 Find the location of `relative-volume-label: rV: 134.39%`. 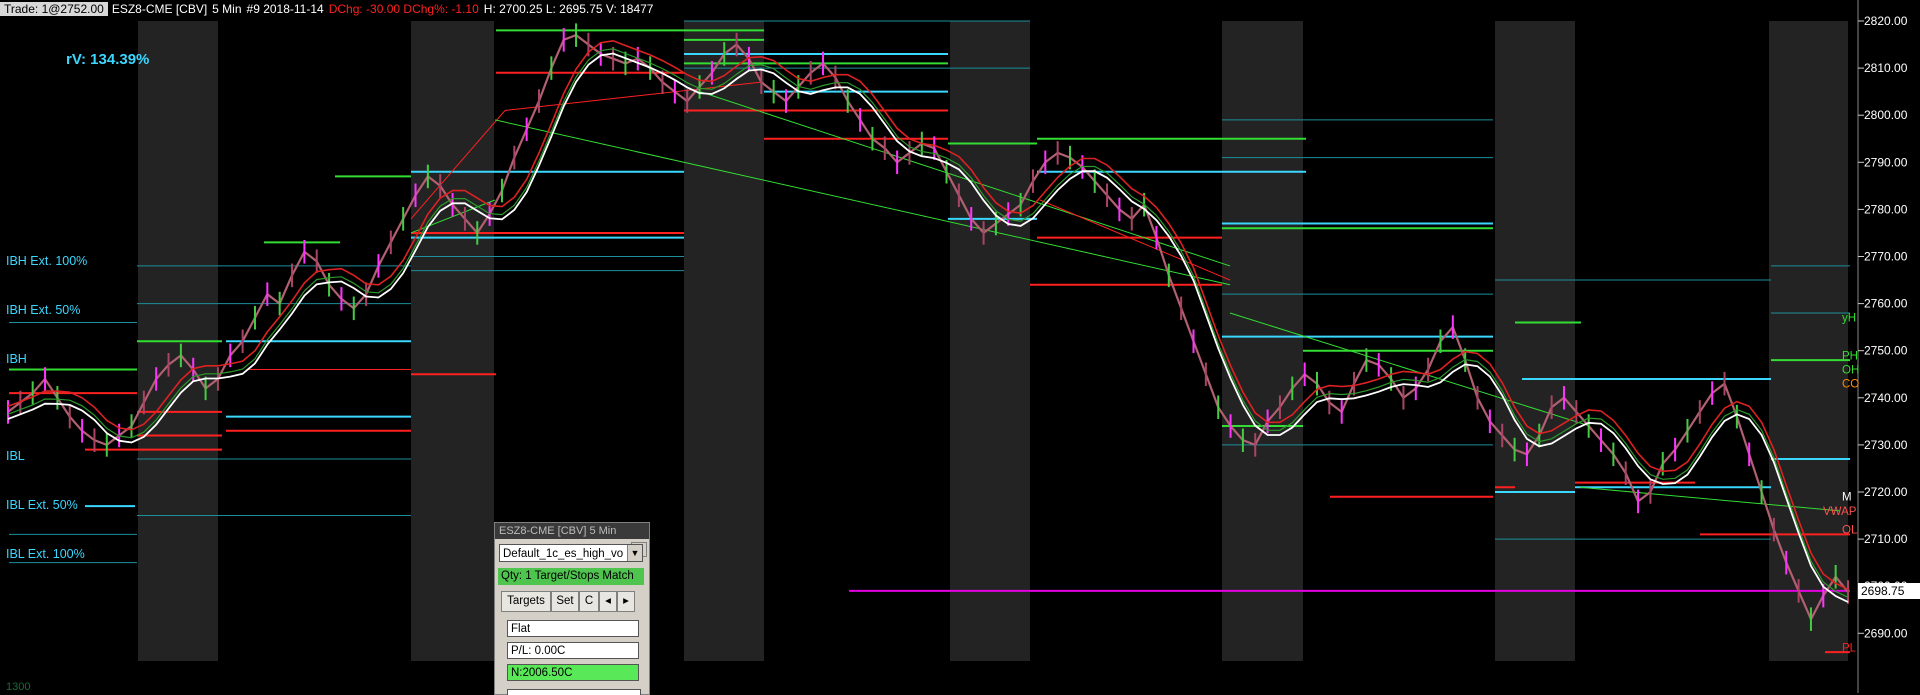

relative-volume-label: rV: 134.39% is located at coordinates (108, 59).